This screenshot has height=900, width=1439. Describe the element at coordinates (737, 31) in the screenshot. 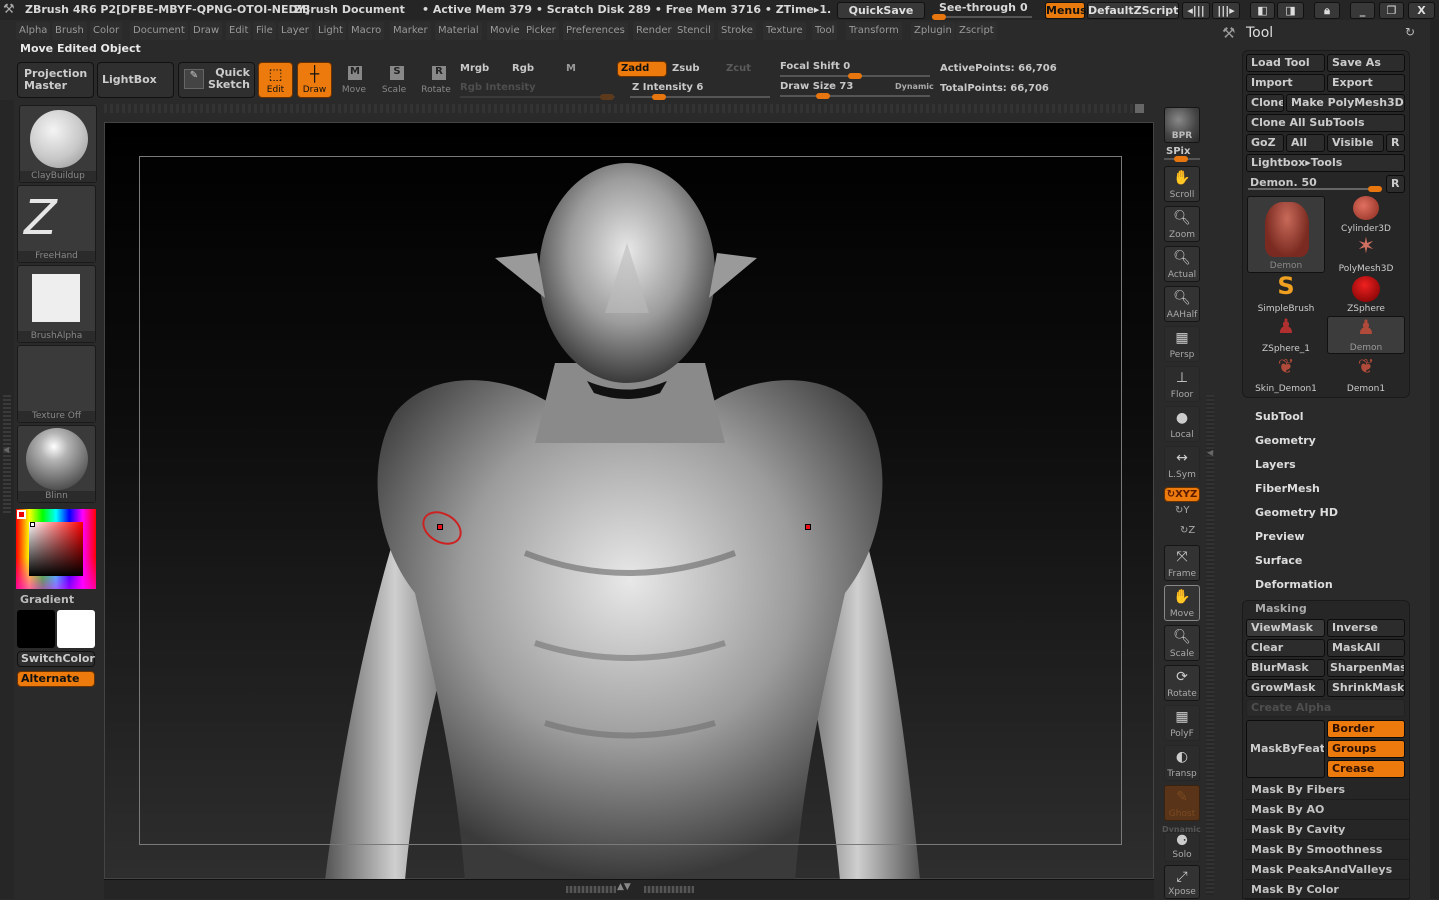

I see `menu-stroke: Stroke` at that location.